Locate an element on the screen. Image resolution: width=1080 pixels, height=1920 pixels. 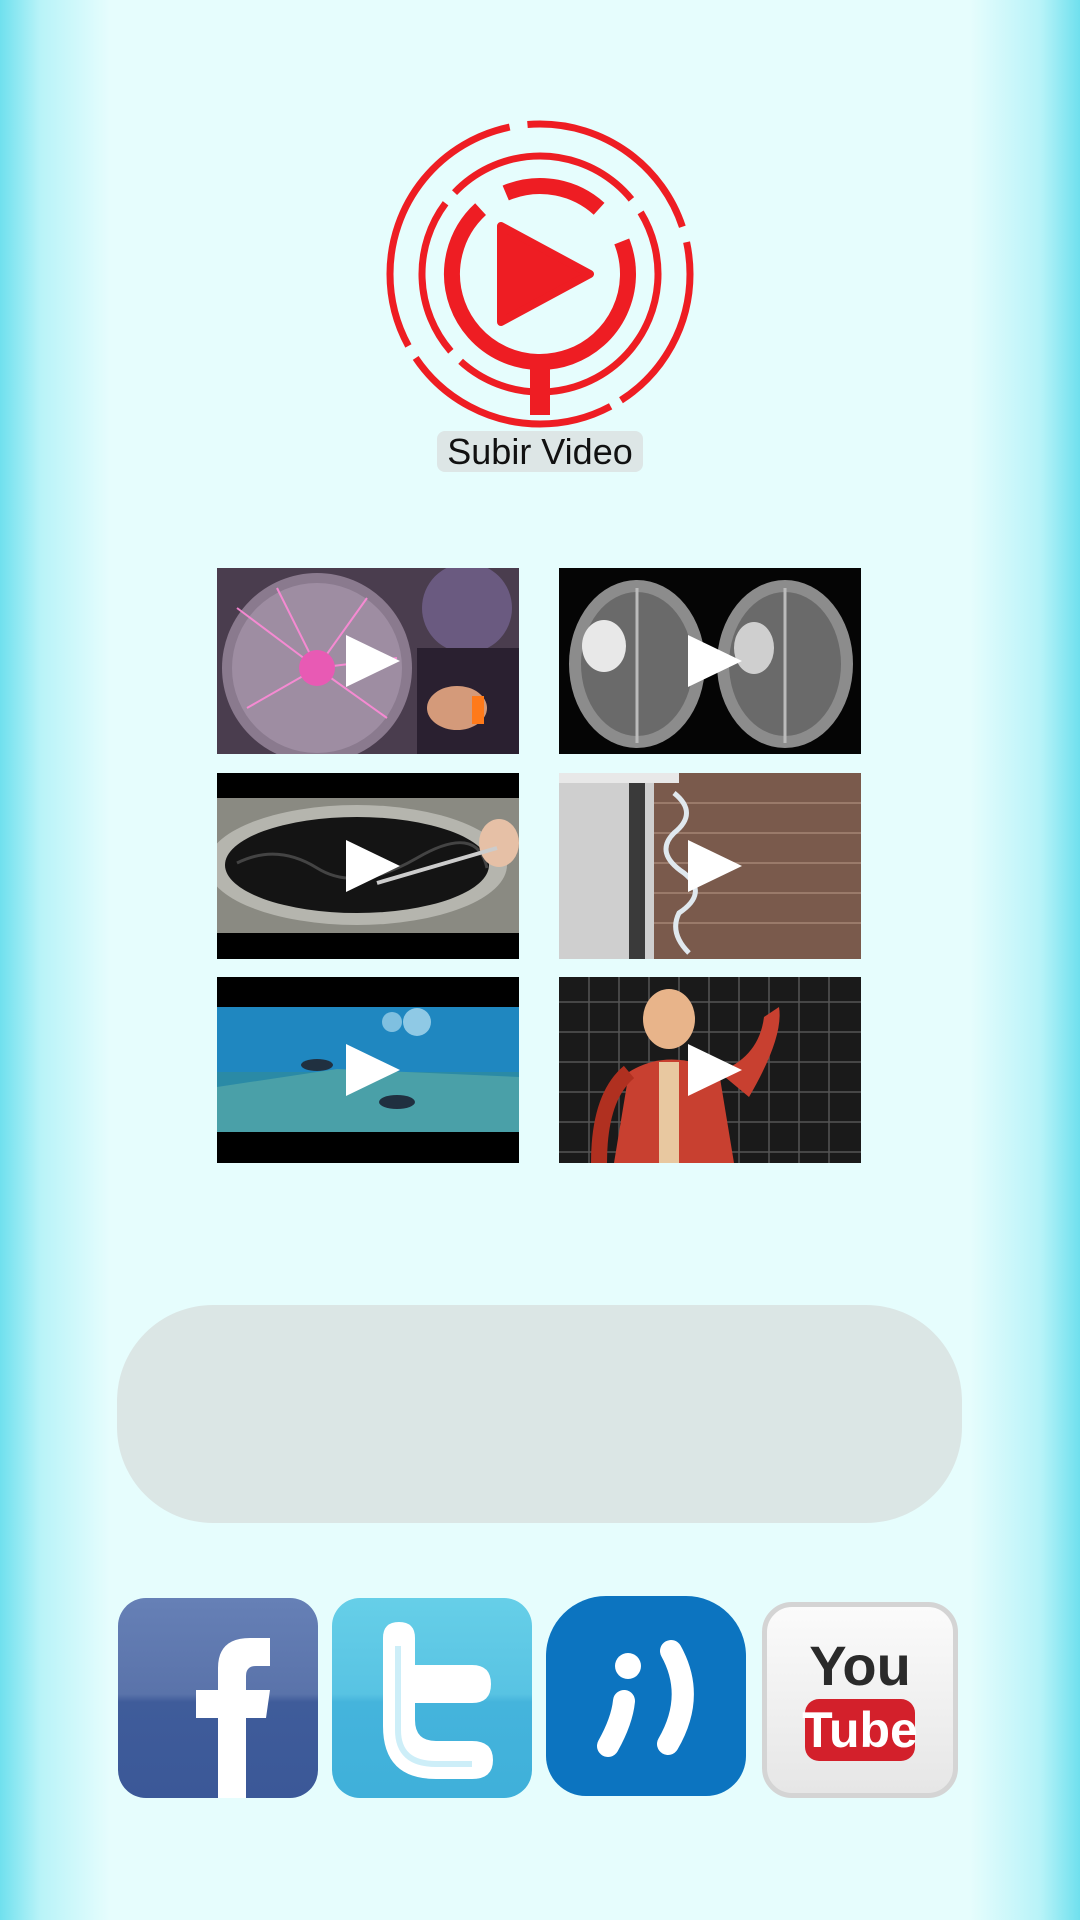
tuenti-link is located at coordinates (646, 1696).